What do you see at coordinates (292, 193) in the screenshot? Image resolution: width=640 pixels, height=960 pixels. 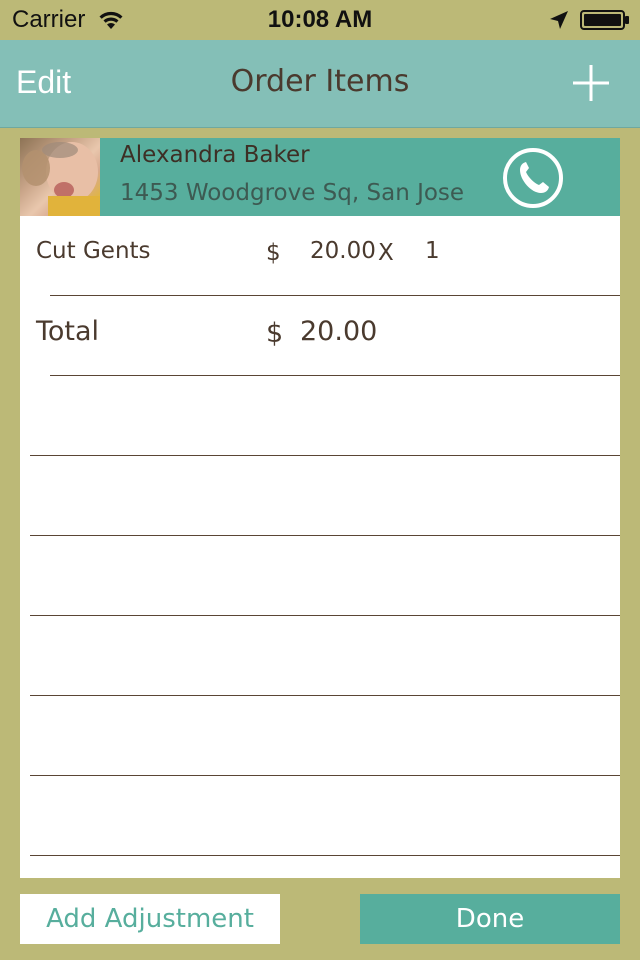 I see `customer-address: 1453 Woodgrove Sq, San Jose` at bounding box center [292, 193].